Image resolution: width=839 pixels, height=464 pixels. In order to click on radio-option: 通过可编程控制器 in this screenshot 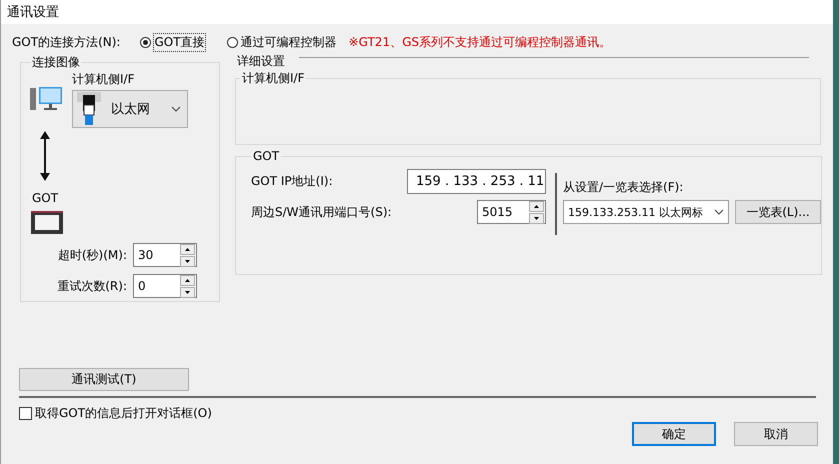, I will do `click(281, 42)`.